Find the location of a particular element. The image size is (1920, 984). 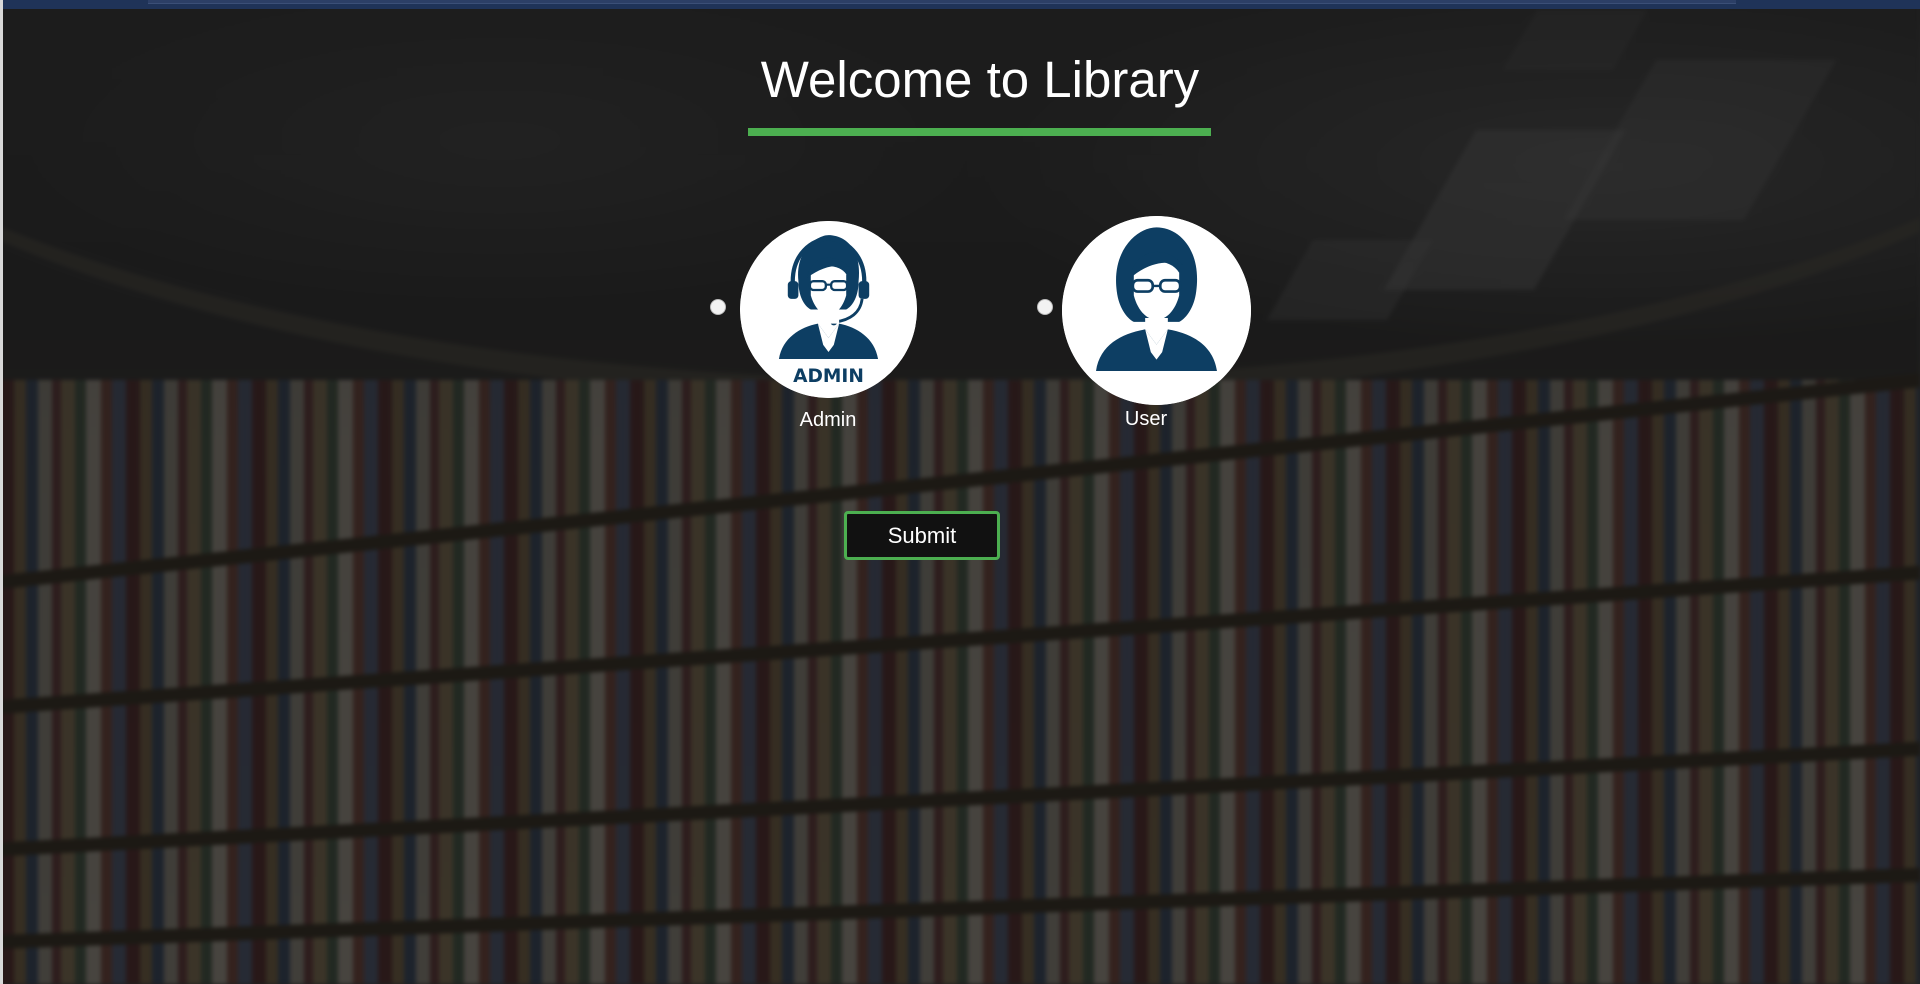

admin-avatar-svg: ADMIN is located at coordinates (828, 309).